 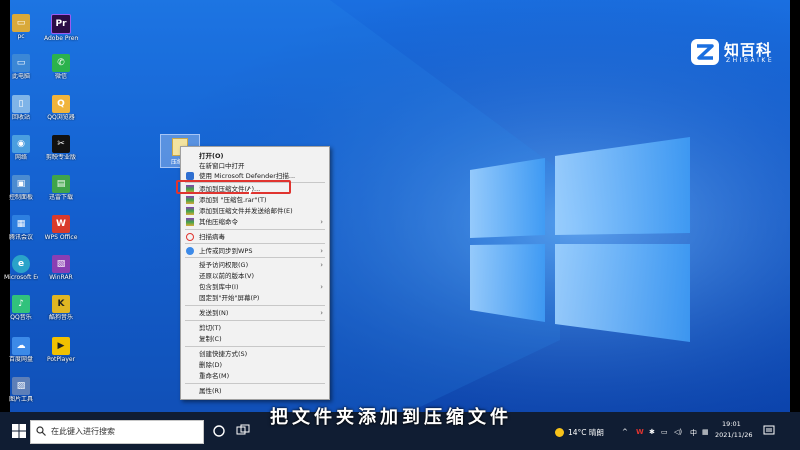 What do you see at coordinates (255, 211) in the screenshot?
I see `menu-item-add-and-email: 添加到压缩文件并发送给邮件(E)` at bounding box center [255, 211].